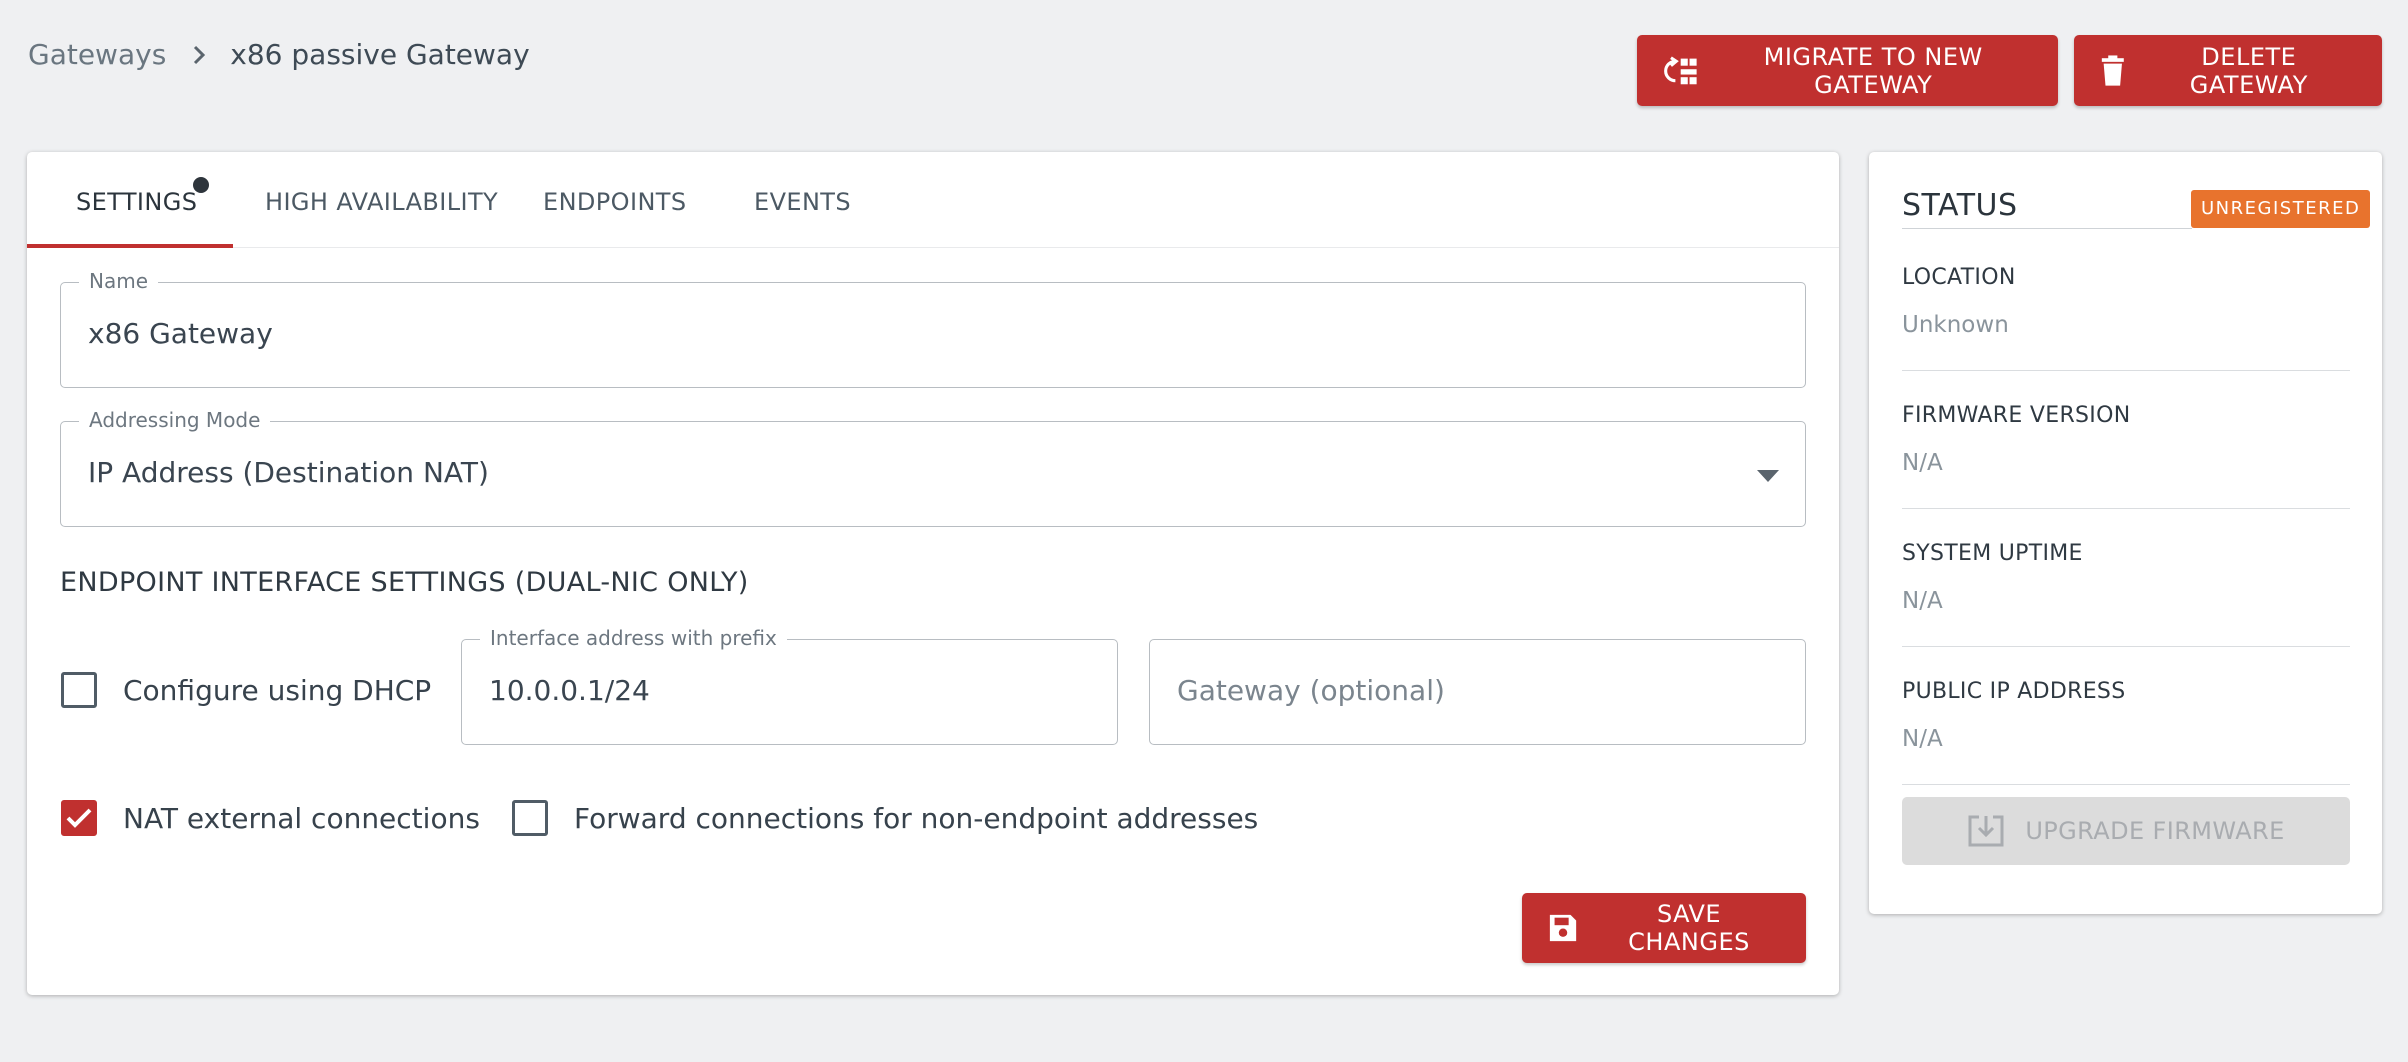  Describe the element at coordinates (2014, 691) in the screenshot. I see `public-ip-label: PUBLIC IP ADDRESS` at that location.